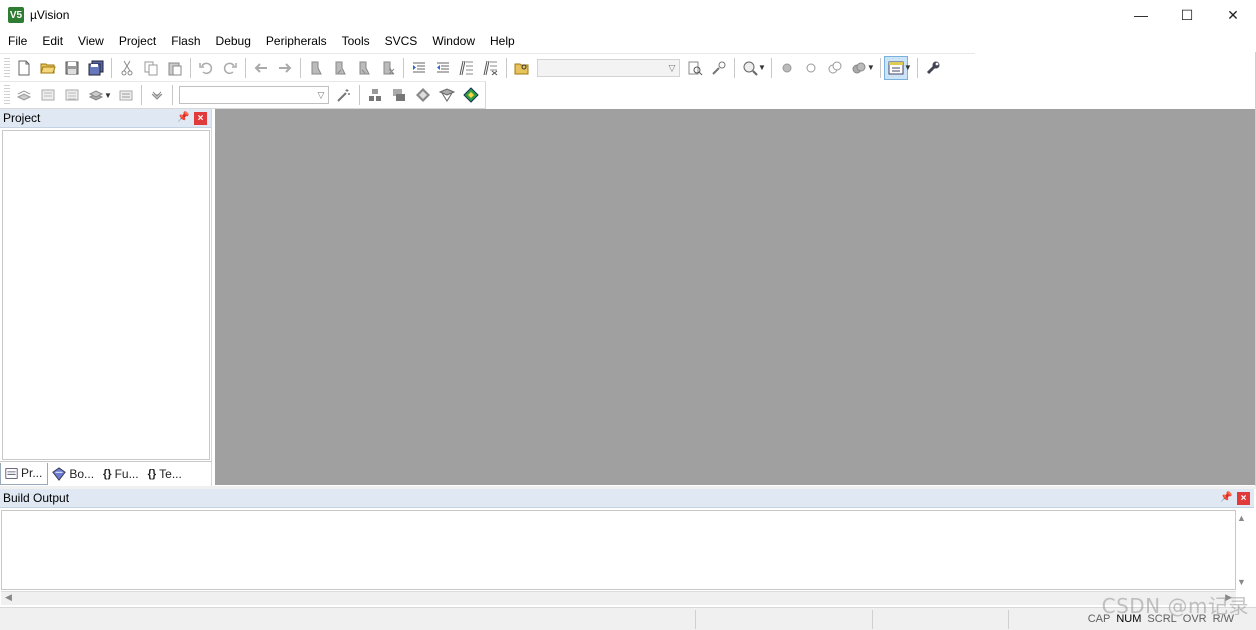 The width and height of the screenshot is (1256, 630). Describe the element at coordinates (230, 68) in the screenshot. I see `redo-button` at that location.